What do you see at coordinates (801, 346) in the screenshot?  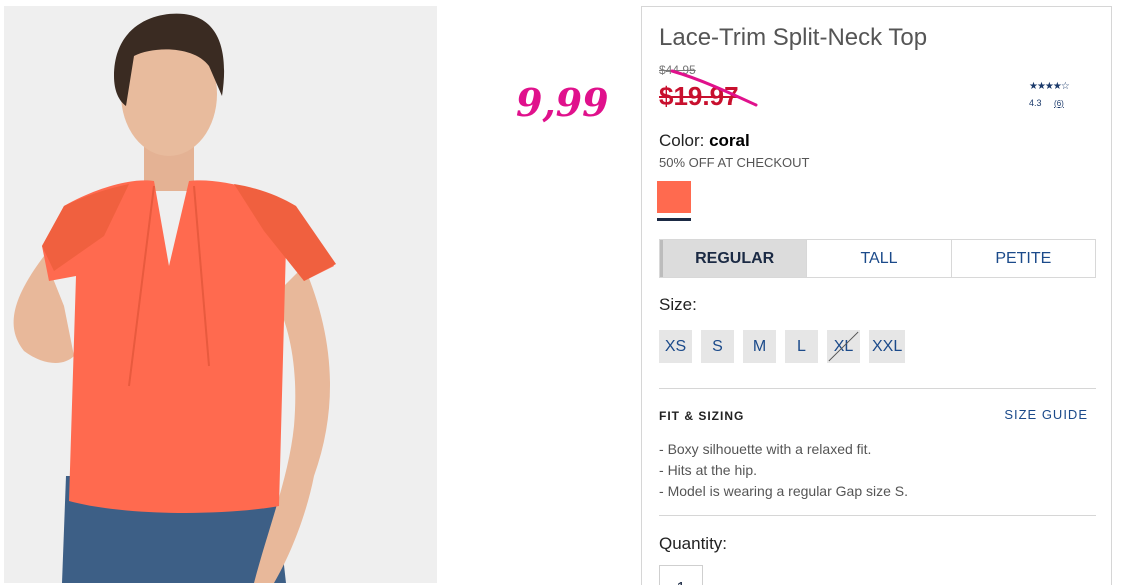 I see `size-button-l: L` at bounding box center [801, 346].